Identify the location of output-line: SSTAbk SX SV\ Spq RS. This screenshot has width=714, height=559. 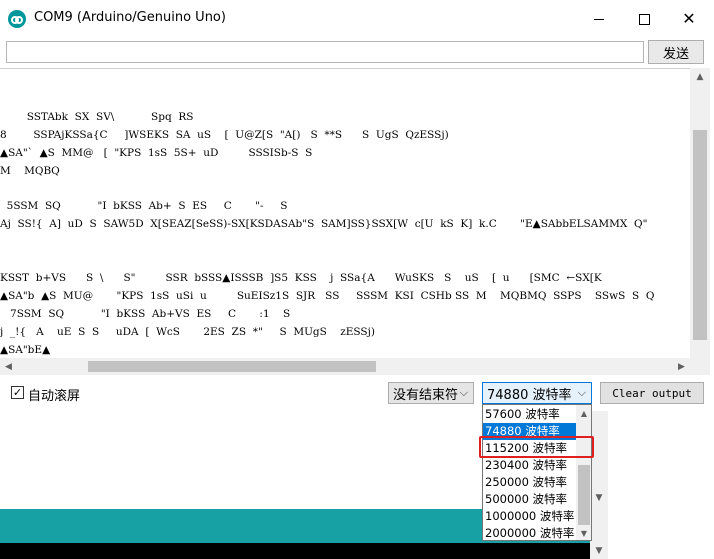
(97, 116).